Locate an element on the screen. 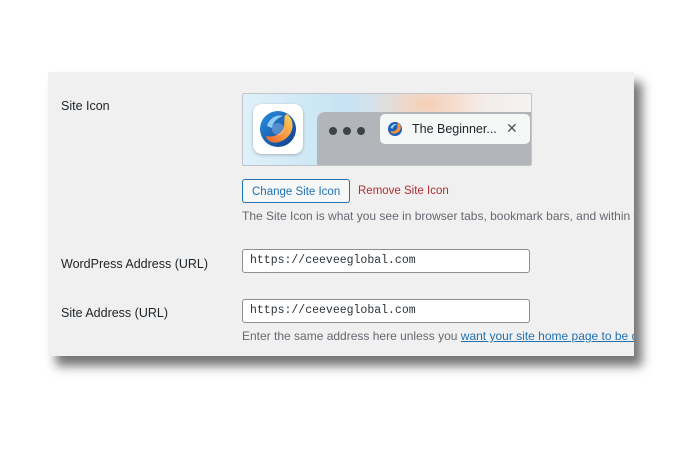 Image resolution: width=700 pixels, height=450 pixels. tab-favicon-icon is located at coordinates (395, 129).